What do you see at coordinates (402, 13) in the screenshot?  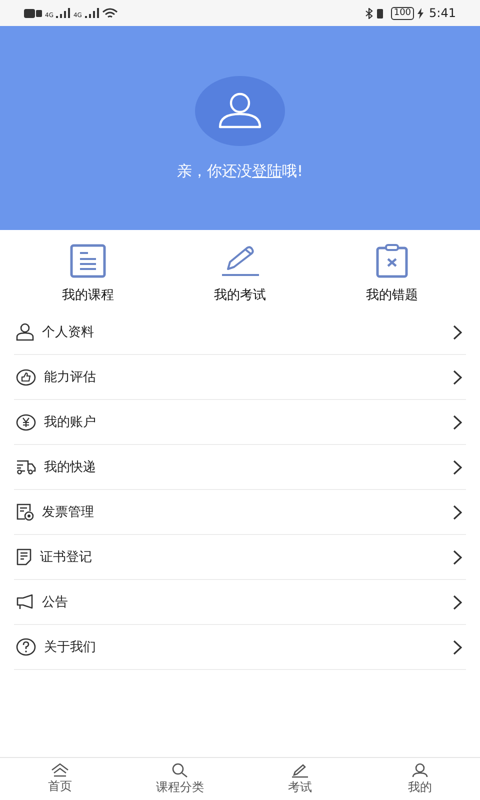 I see `battery-level: 100` at bounding box center [402, 13].